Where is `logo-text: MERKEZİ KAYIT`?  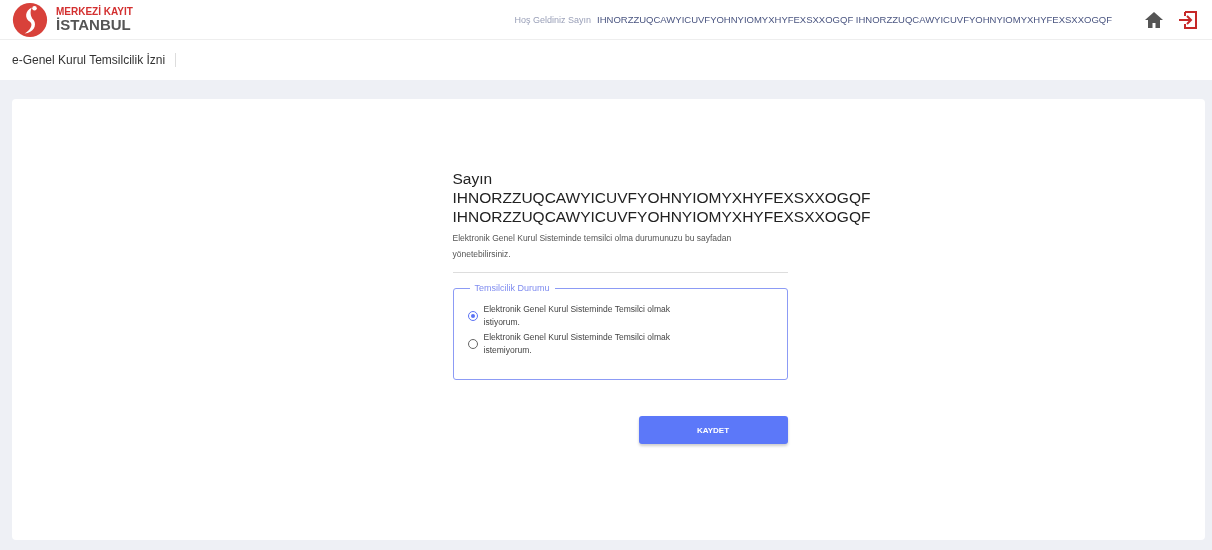
logo-text: MERKEZİ KAYIT is located at coordinates (94, 12).